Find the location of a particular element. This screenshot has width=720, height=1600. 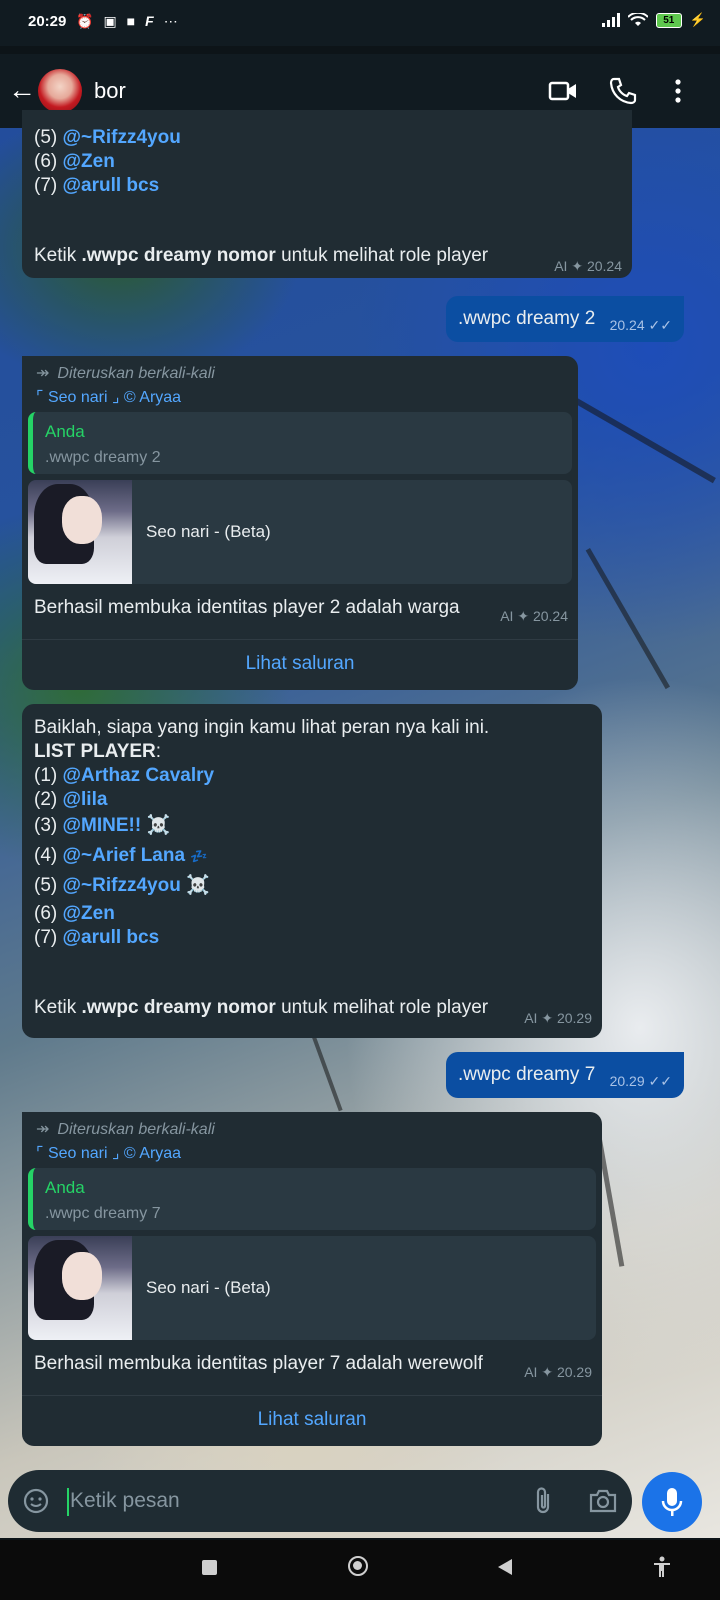

voice-call-icon is located at coordinates (623, 91).